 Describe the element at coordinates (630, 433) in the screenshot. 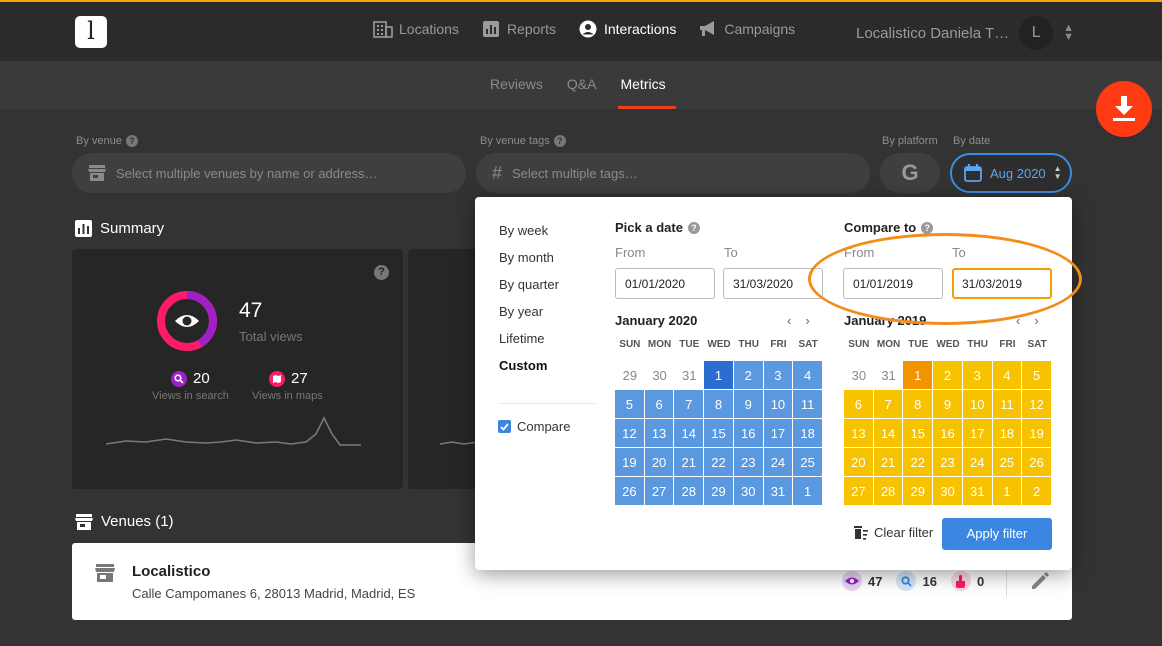

I see `calendar-day: 12` at that location.